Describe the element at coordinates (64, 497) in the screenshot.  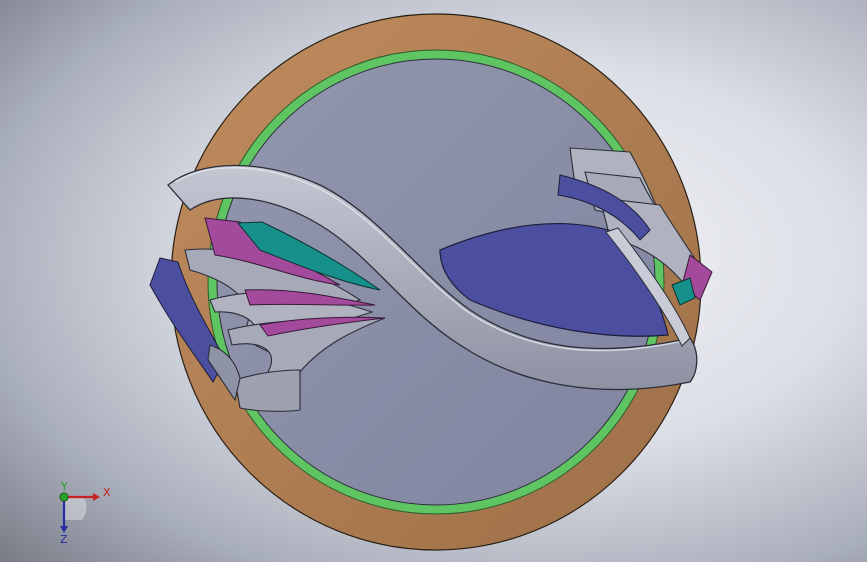
I see `y-axis-dot` at that location.